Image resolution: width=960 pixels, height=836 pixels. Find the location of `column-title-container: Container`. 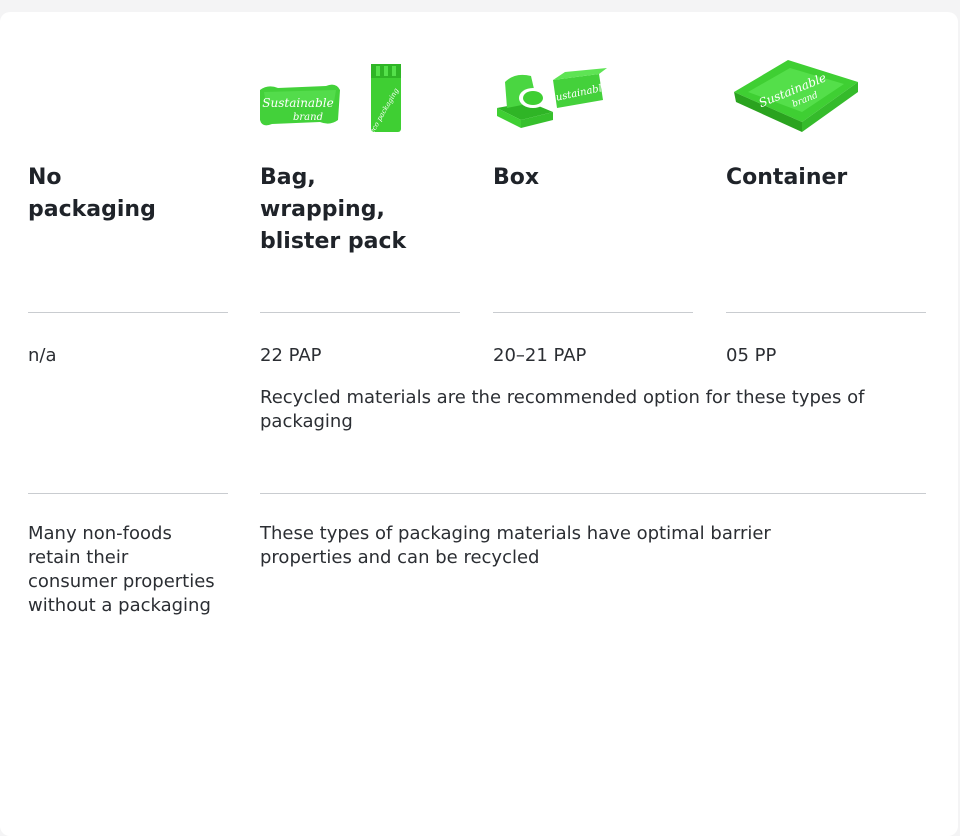

column-title-container: Container is located at coordinates (787, 177).